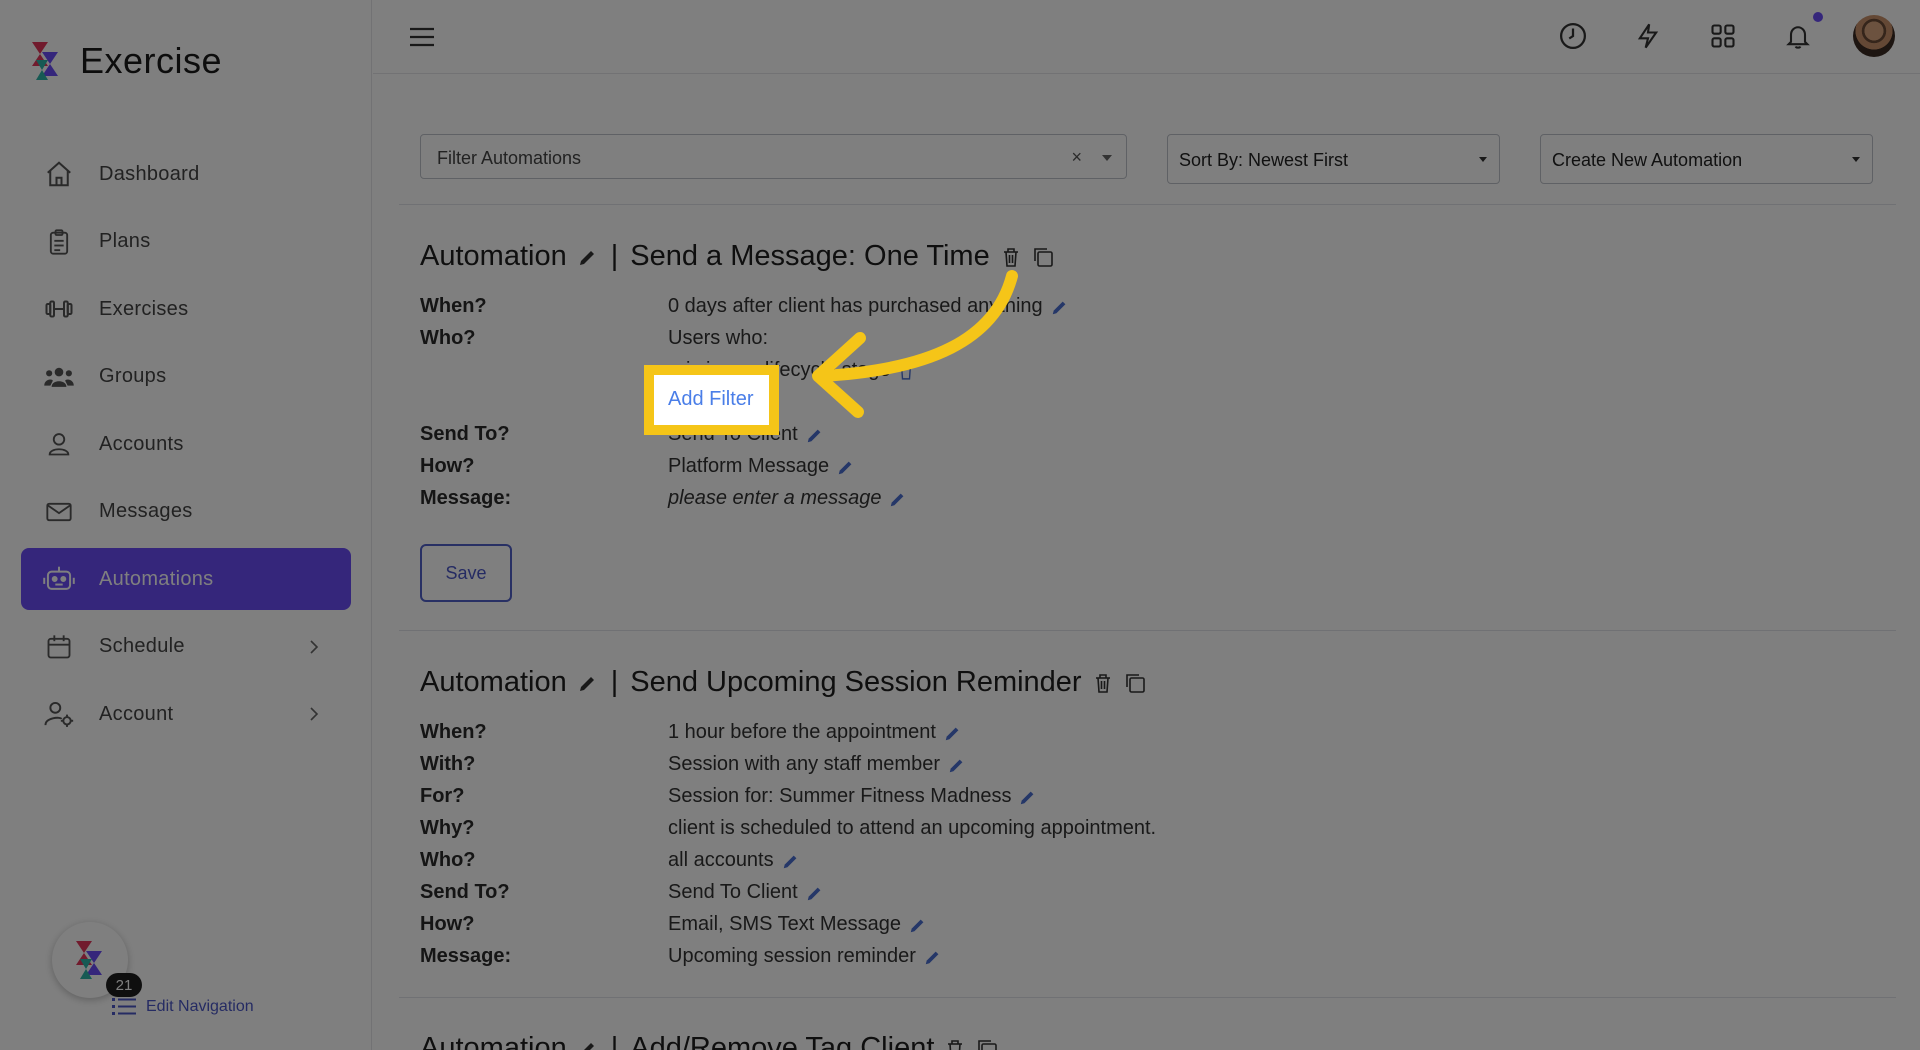 The image size is (1920, 1050). I want to click on automation-name: Add/Remove Tag Client, so click(782, 1041).